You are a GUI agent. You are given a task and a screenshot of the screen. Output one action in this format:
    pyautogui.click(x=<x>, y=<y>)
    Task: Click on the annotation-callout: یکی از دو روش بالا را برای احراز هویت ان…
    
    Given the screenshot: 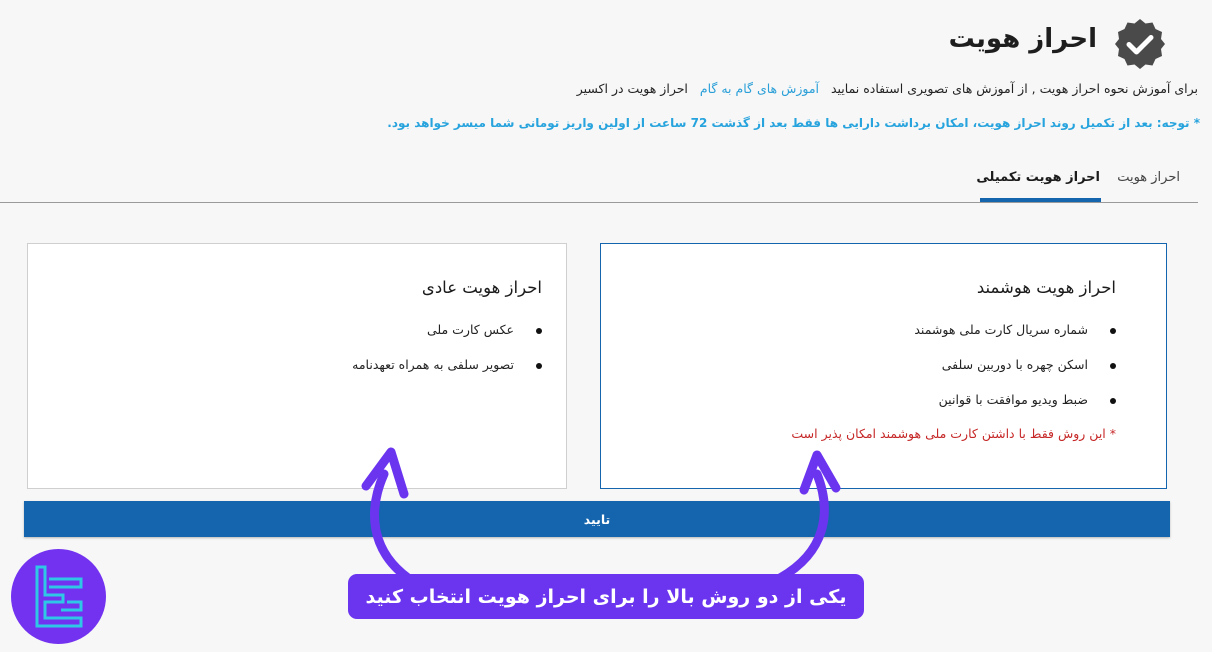 What is the action you would take?
    pyautogui.click(x=606, y=596)
    